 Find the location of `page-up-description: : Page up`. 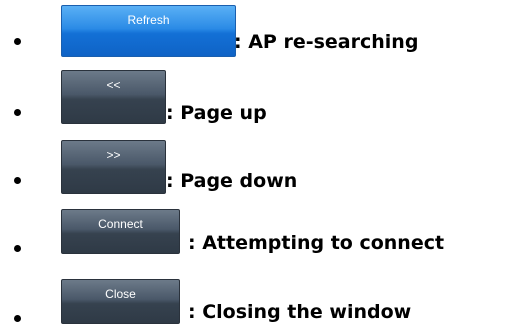

page-up-description: : Page up is located at coordinates (216, 113).